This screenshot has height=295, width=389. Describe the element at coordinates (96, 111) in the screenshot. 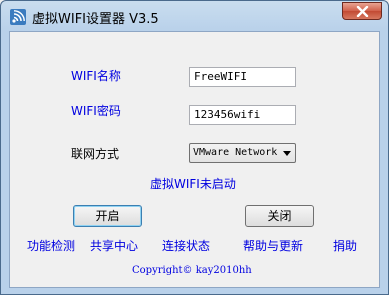

I see `wifi-password-label: WIFI密码` at that location.